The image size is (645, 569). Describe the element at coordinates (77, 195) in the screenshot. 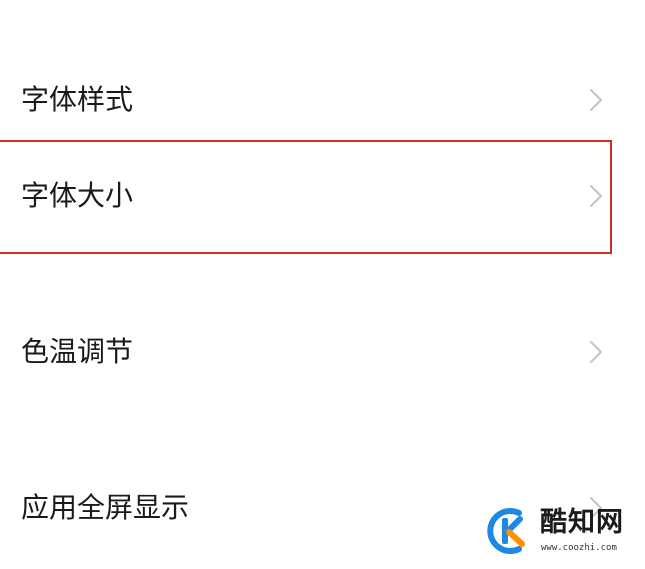

I see `settings-item-label: 字体大小` at that location.